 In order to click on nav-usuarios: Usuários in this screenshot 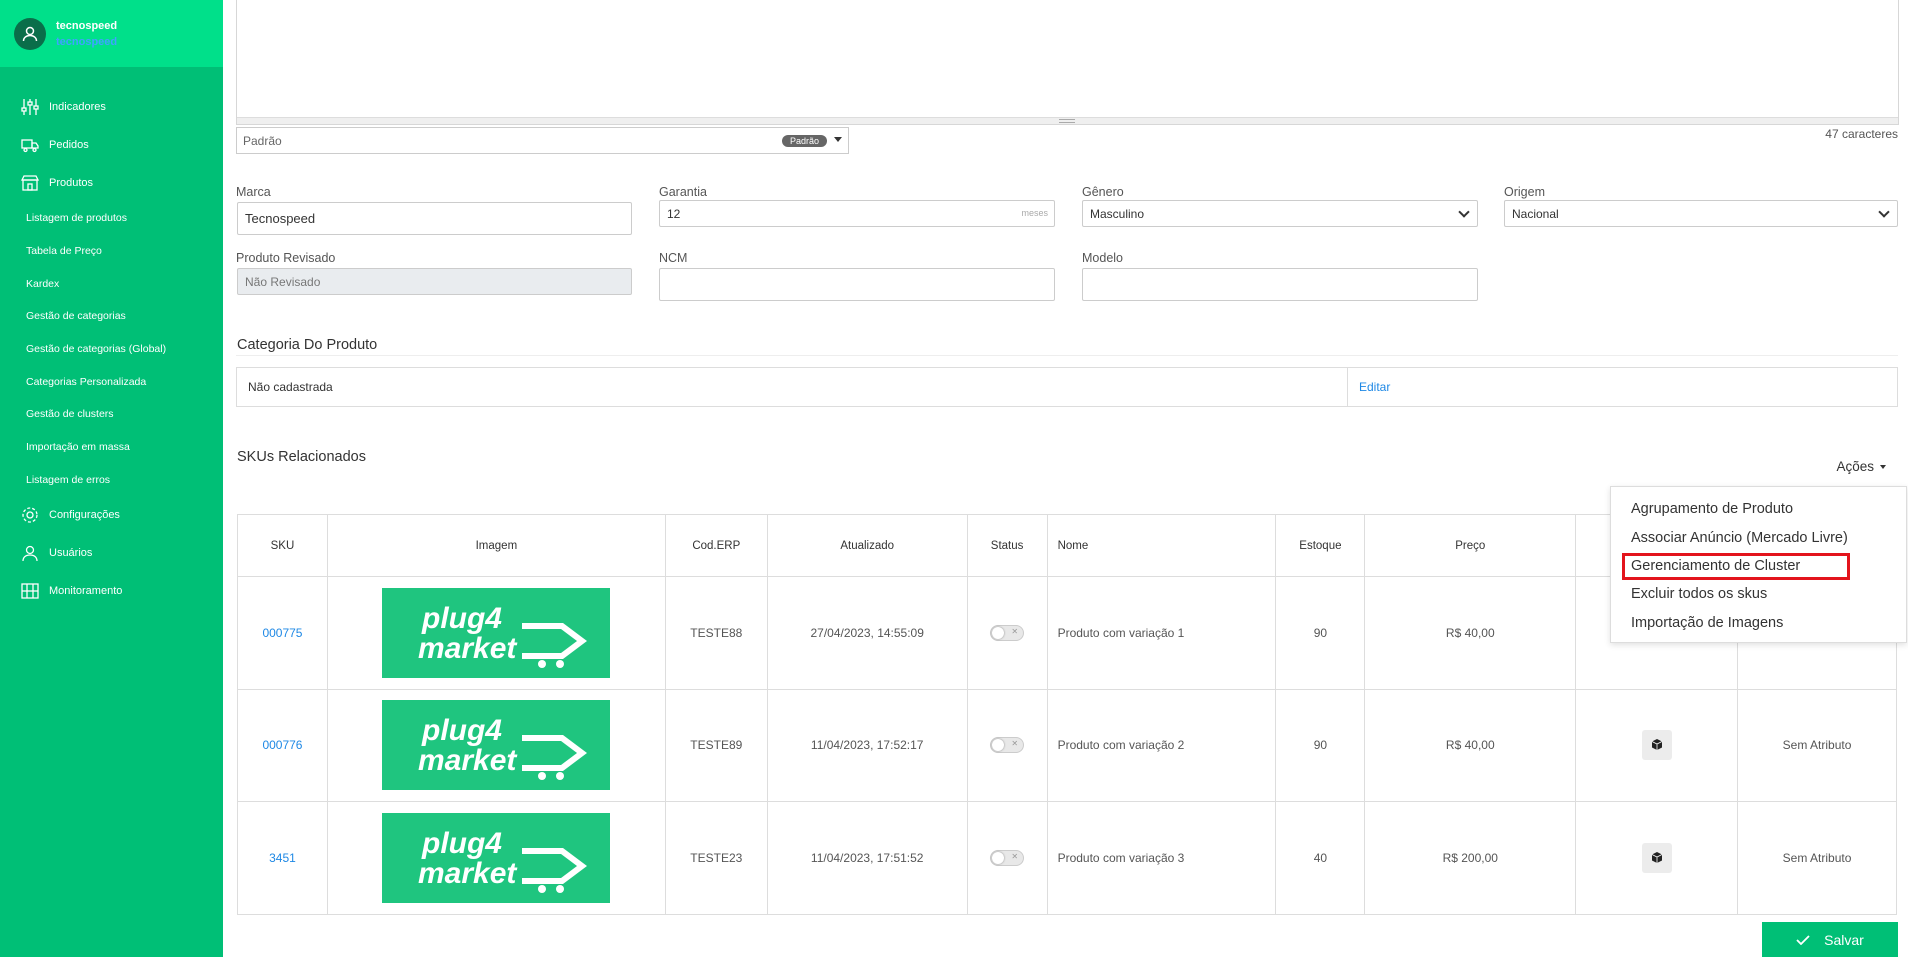, I will do `click(111, 553)`.